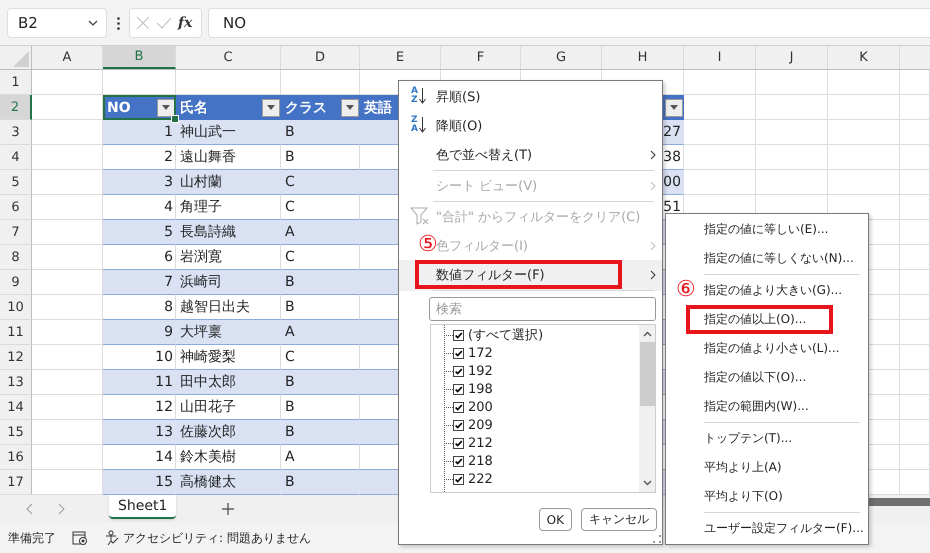 Image resolution: width=930 pixels, height=553 pixels. What do you see at coordinates (175, 119) in the screenshot?
I see `fill-handle` at bounding box center [175, 119].